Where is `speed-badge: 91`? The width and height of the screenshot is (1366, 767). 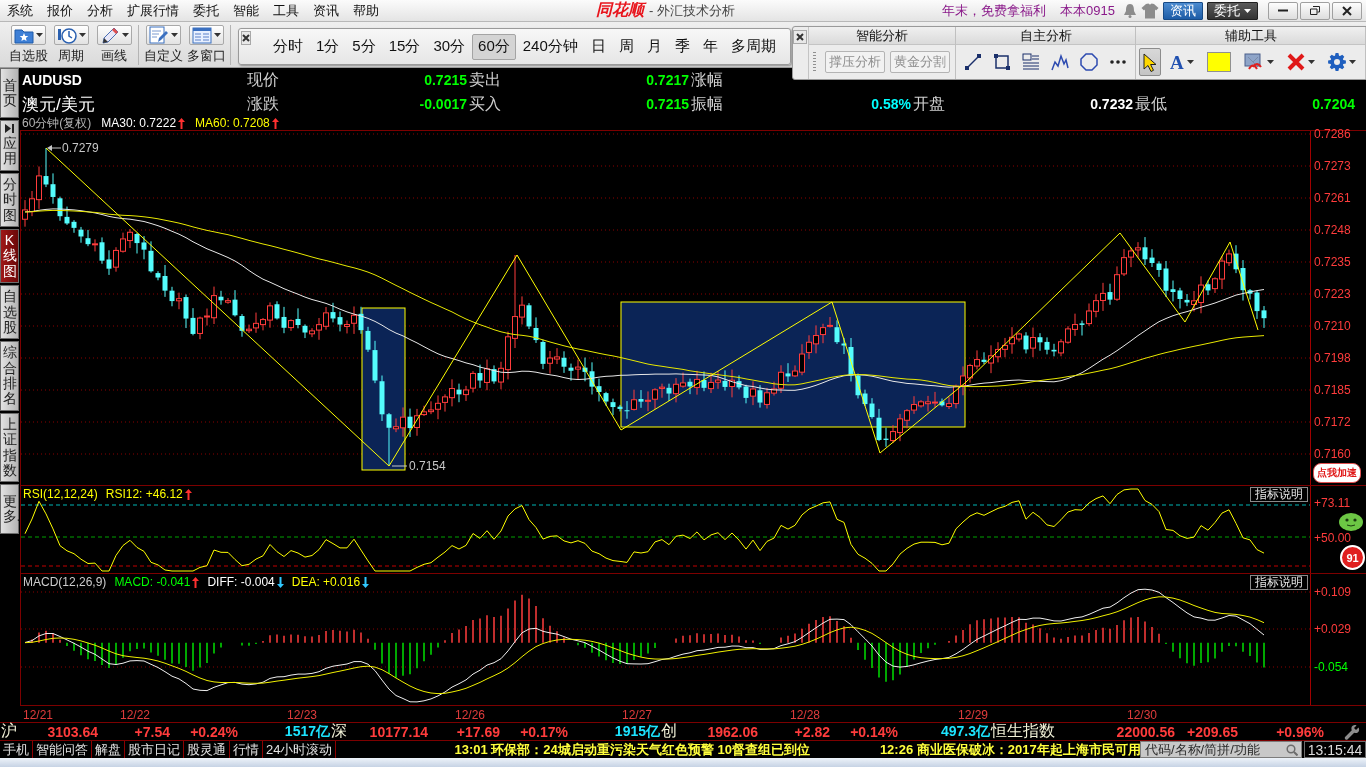
speed-badge: 91 is located at coordinates (1352, 557).